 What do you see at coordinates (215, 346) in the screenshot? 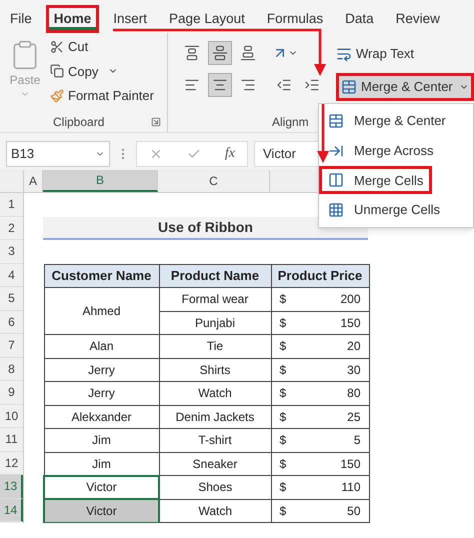
I see `table-cell: Tie` at bounding box center [215, 346].